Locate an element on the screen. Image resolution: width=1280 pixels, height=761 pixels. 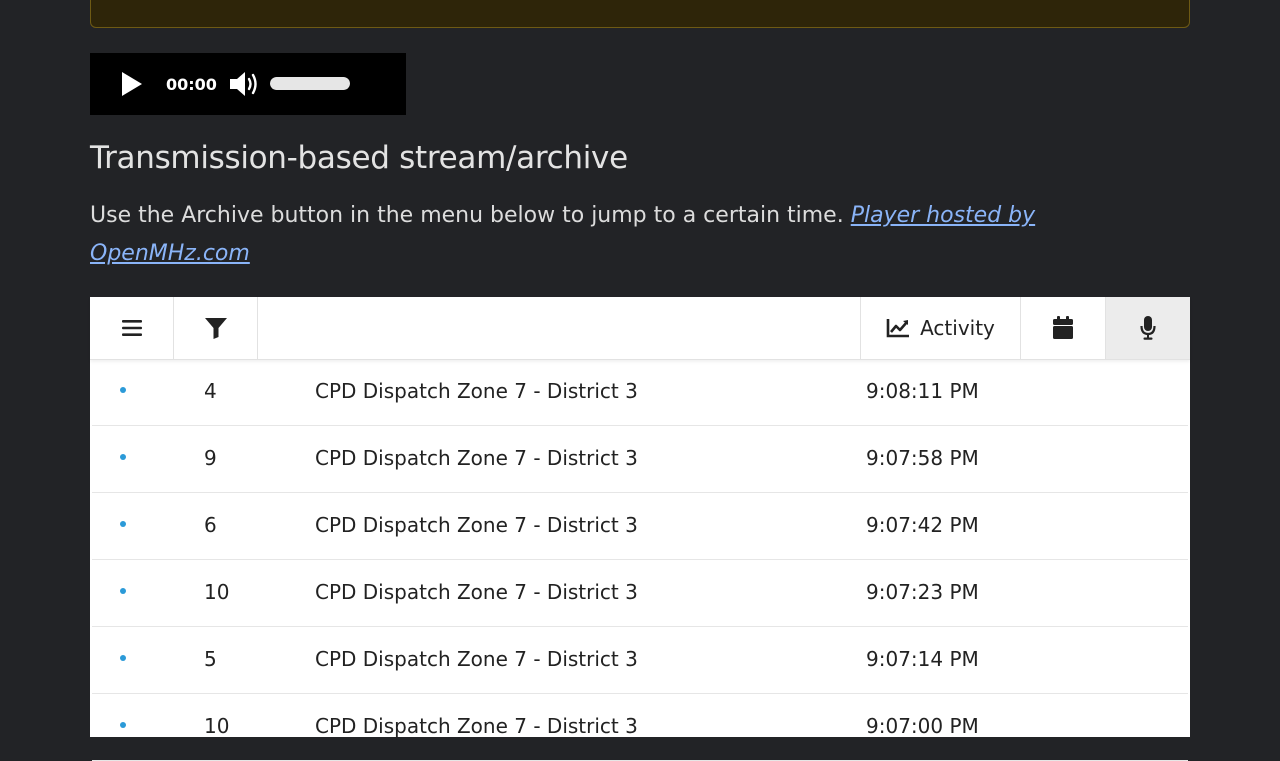
play-button is located at coordinates (131, 84).